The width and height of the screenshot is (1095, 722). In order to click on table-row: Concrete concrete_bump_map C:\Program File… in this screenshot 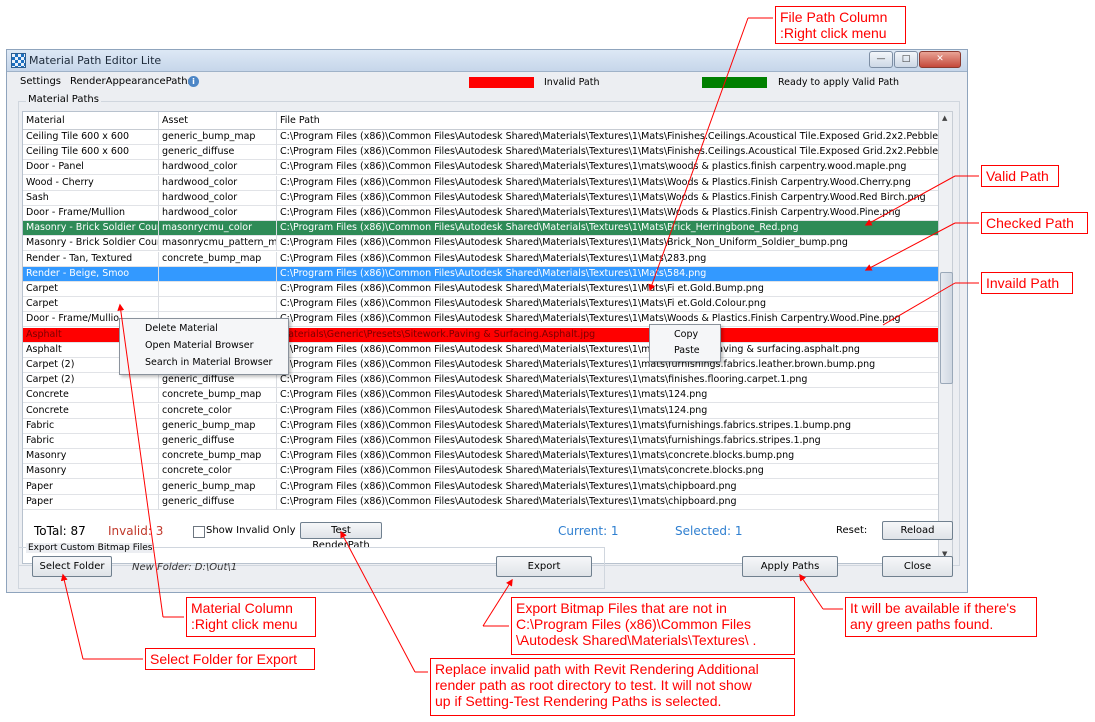, I will do `click(481, 396)`.